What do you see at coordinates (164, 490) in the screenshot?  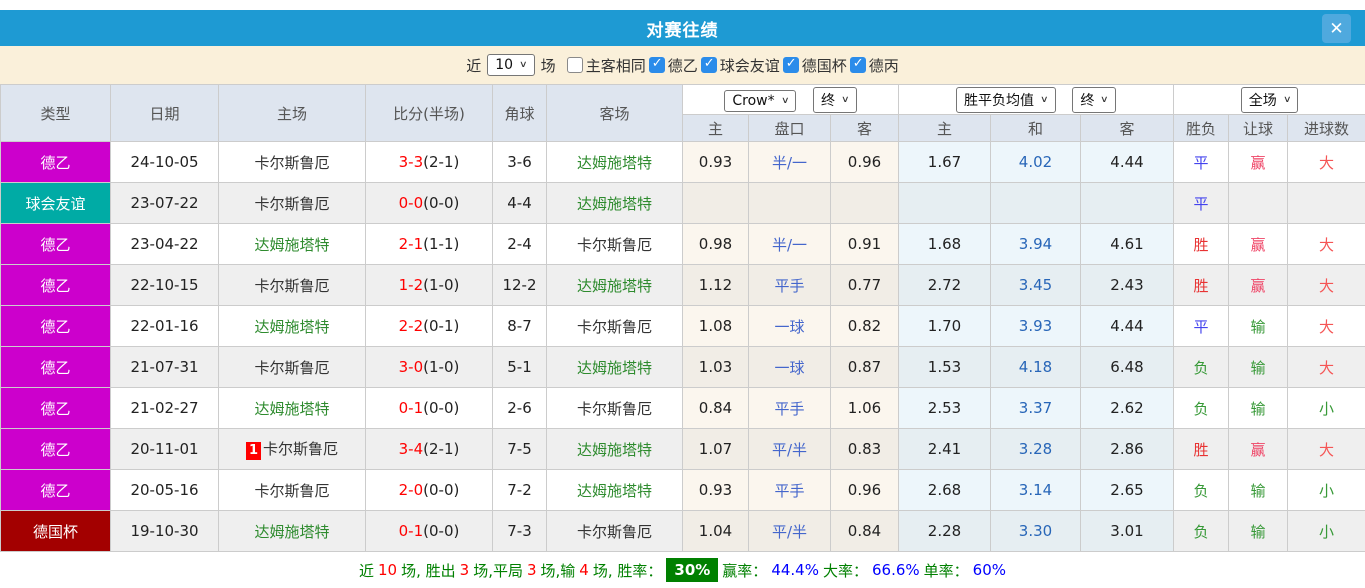 I see `cell-date: 20-05-16` at bounding box center [164, 490].